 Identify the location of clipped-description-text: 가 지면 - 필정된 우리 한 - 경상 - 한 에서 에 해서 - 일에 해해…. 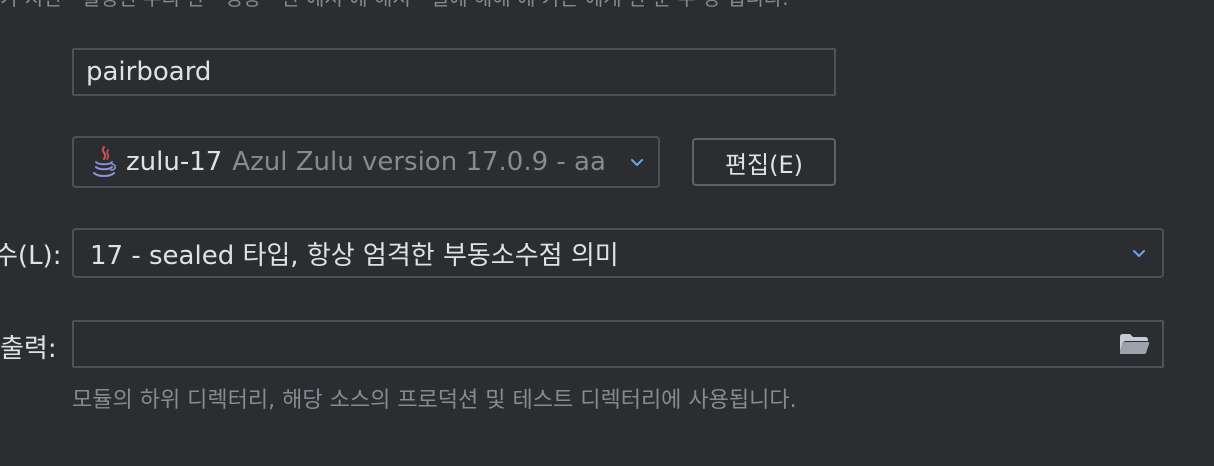
(607, 4).